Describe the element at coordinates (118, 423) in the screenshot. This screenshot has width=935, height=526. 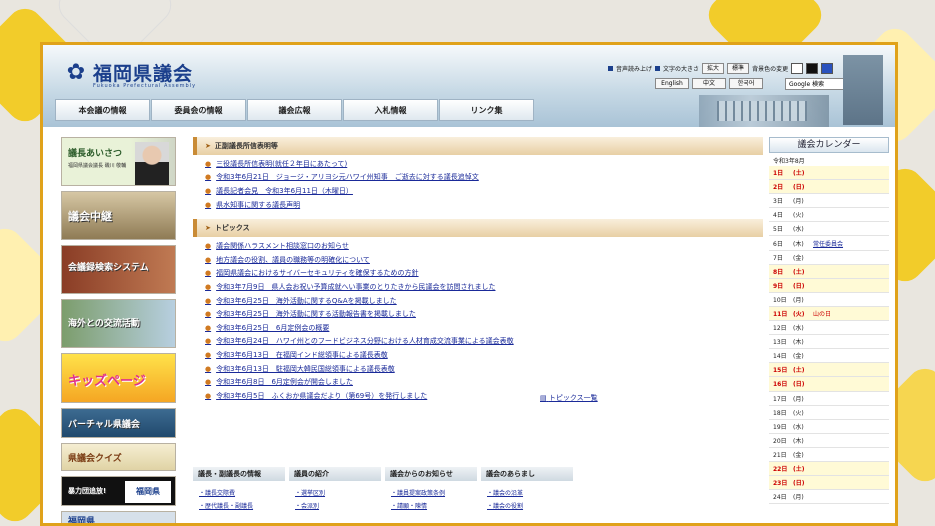
I see `banner-virtual: バーチャル県議会` at that location.